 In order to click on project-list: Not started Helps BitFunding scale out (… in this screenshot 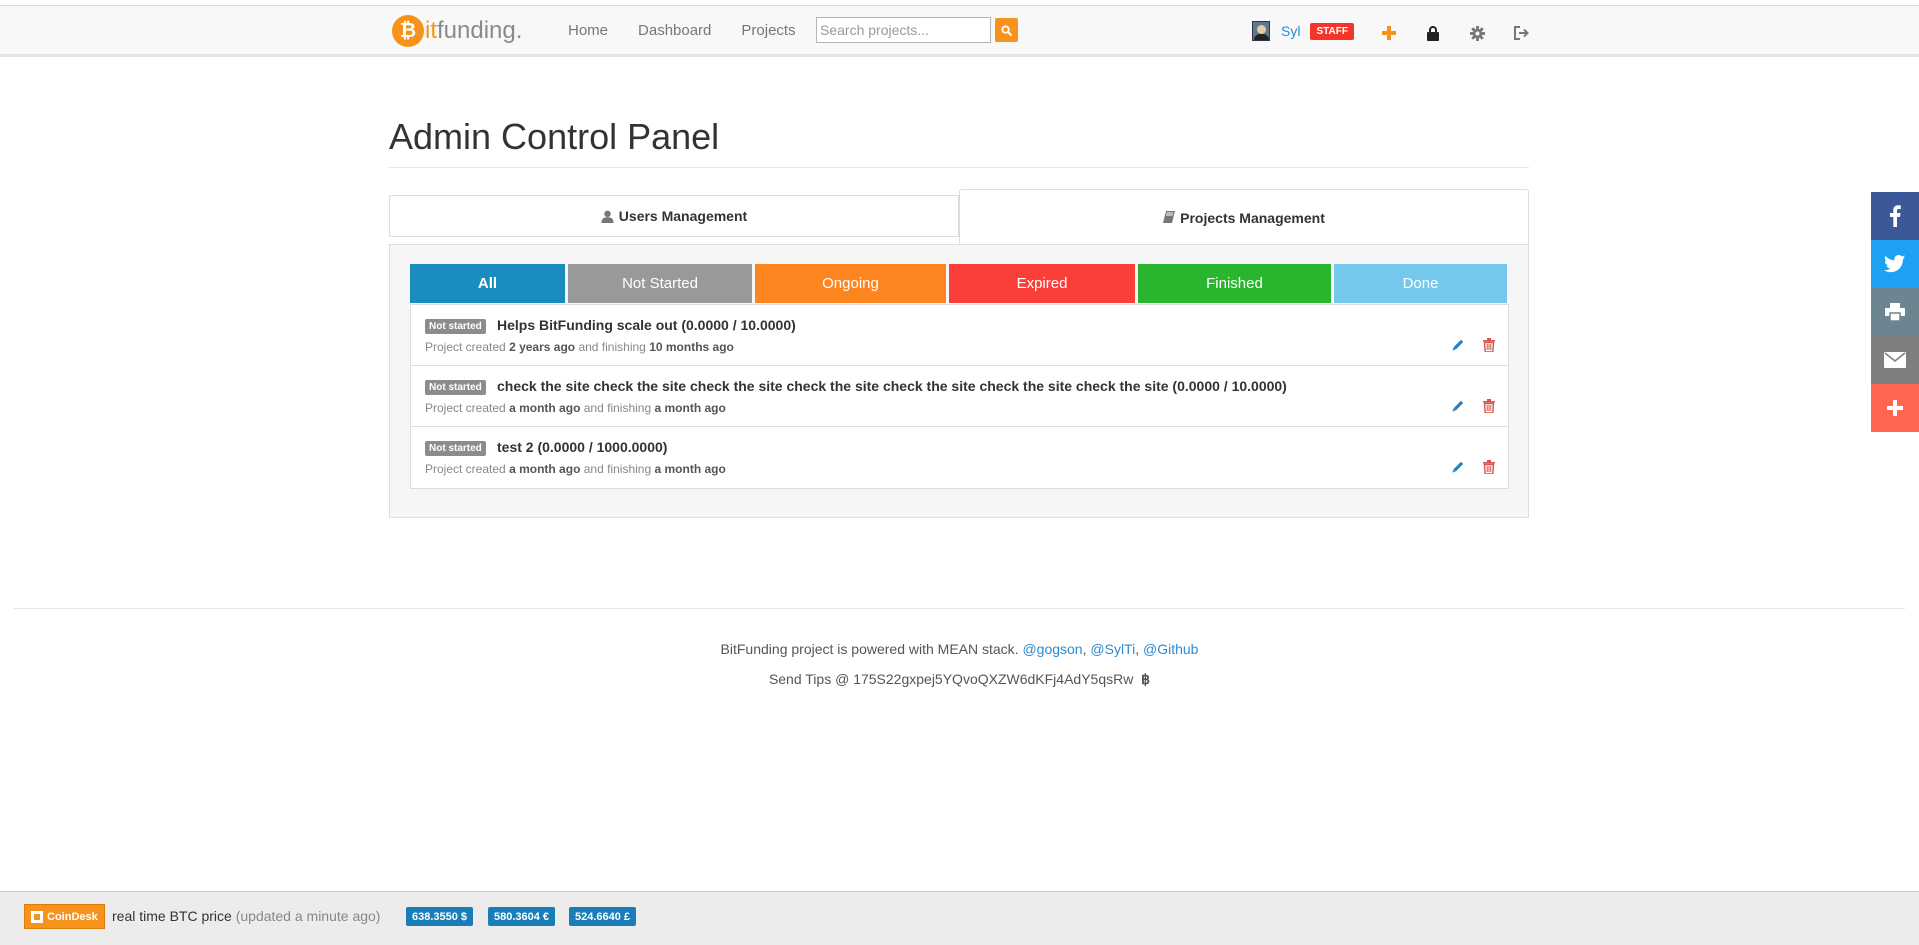, I will do `click(959, 396)`.